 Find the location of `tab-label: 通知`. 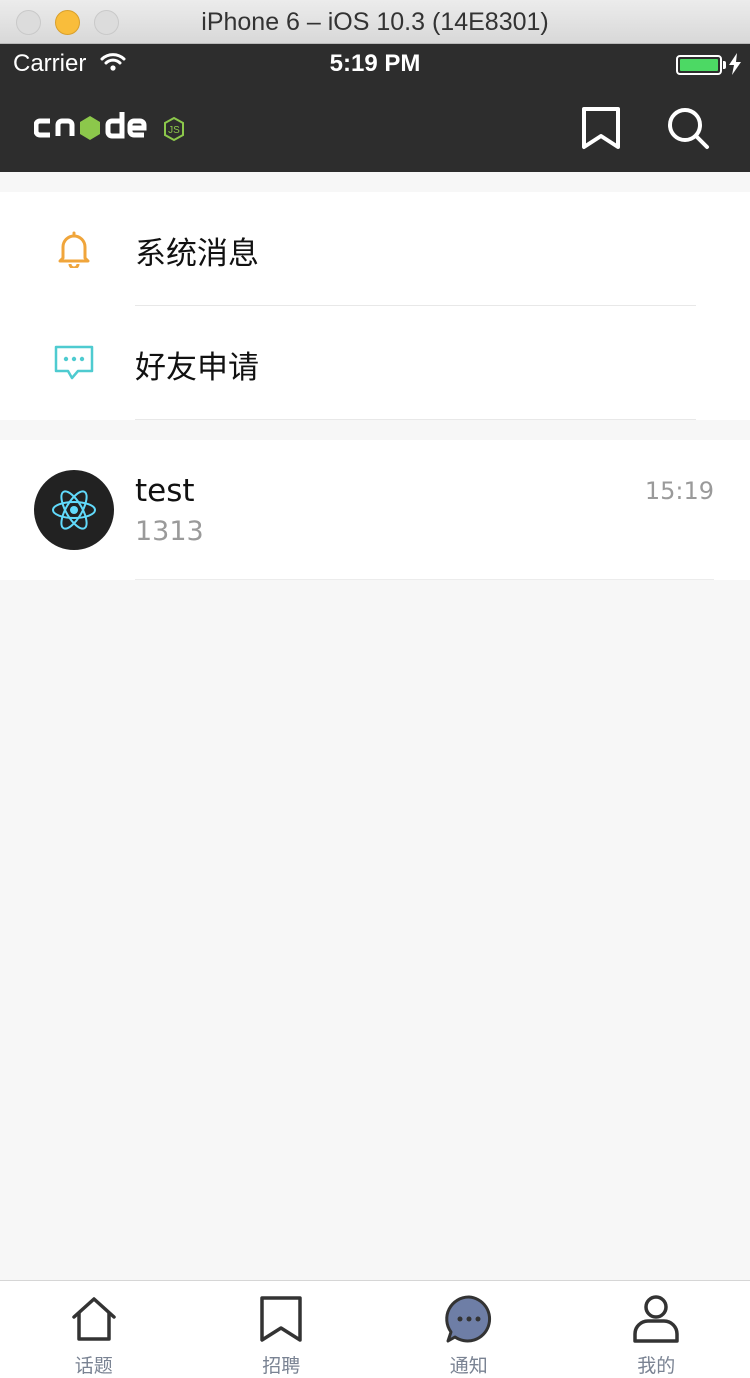

tab-label: 通知 is located at coordinates (468, 1366).